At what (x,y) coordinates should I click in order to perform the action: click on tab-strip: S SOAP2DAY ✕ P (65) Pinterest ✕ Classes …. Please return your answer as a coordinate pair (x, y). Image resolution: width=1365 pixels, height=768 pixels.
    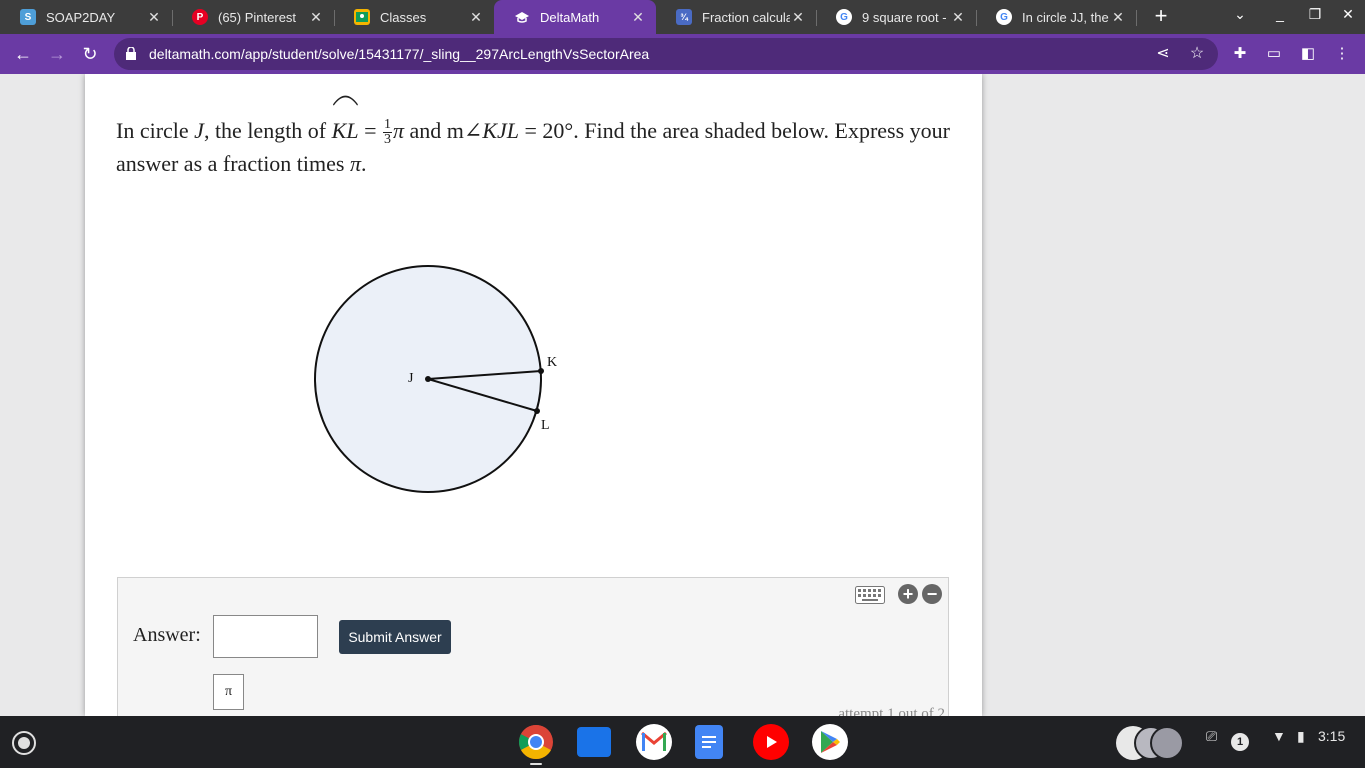
    Looking at the image, I should click on (682, 17).